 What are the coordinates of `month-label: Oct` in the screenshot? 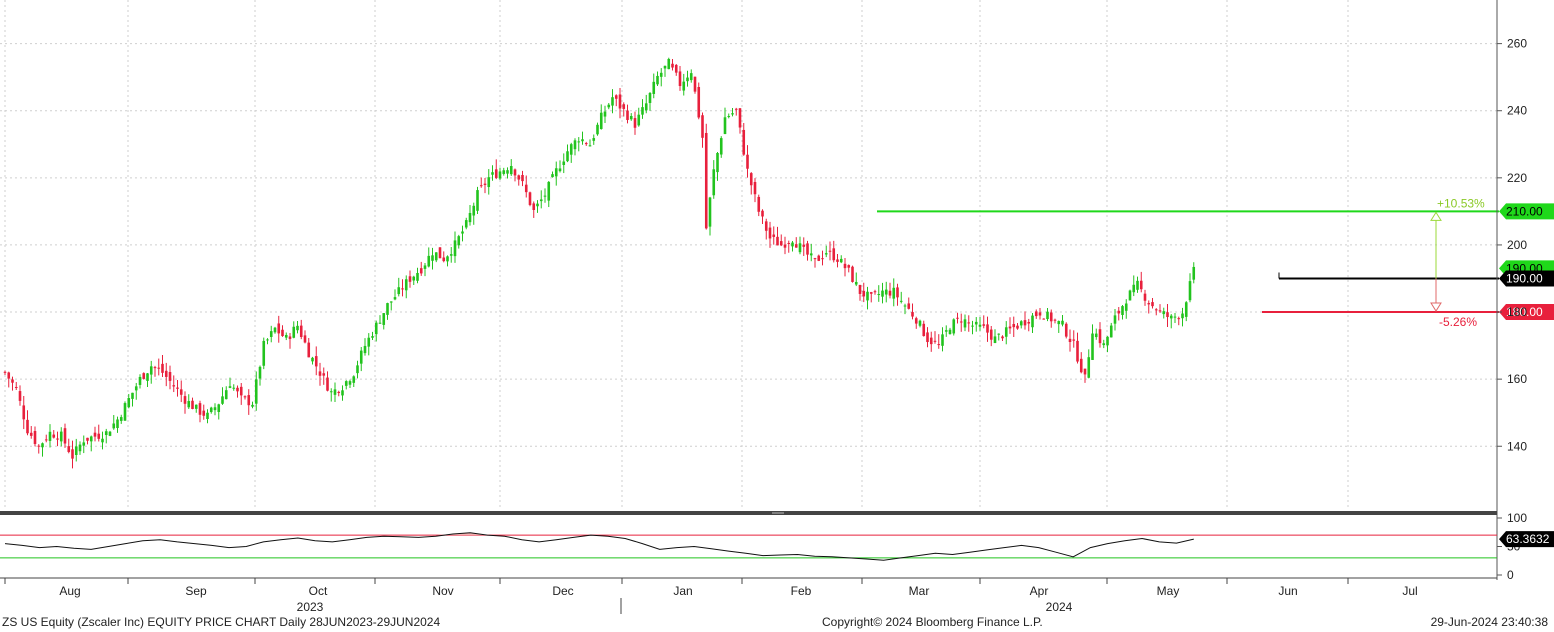 It's located at (318, 591).